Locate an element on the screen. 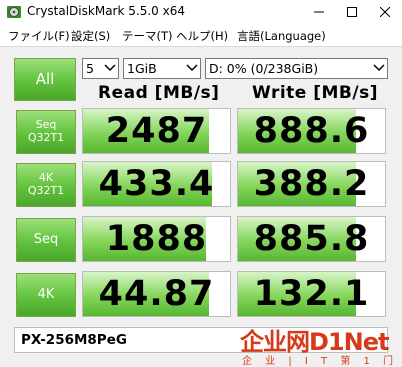  menu-language: 言語(Language) is located at coordinates (281, 36).